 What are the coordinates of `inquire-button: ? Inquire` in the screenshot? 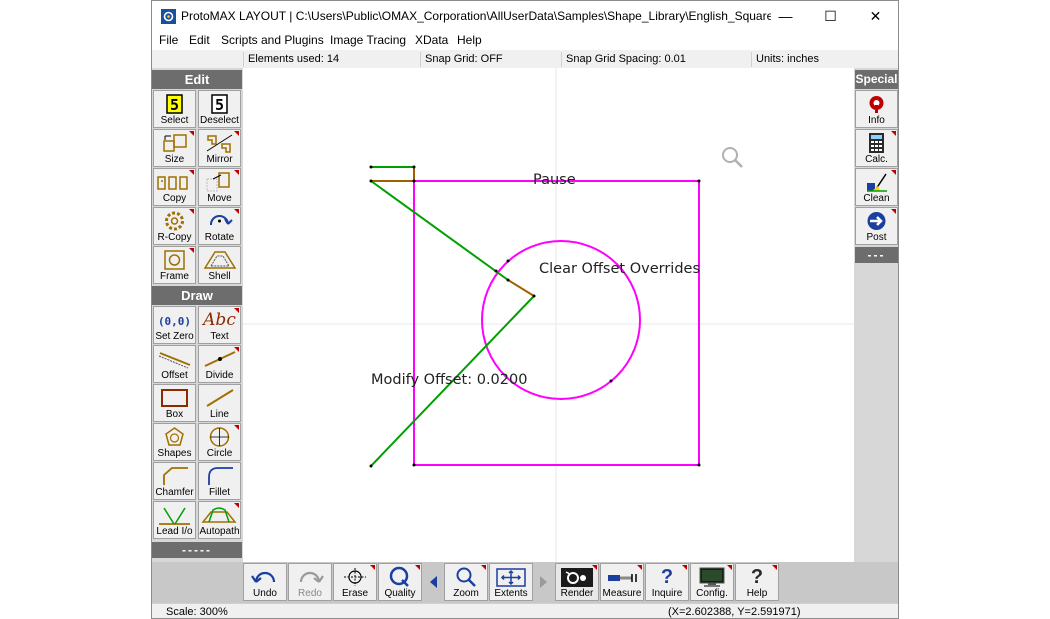 It's located at (667, 582).